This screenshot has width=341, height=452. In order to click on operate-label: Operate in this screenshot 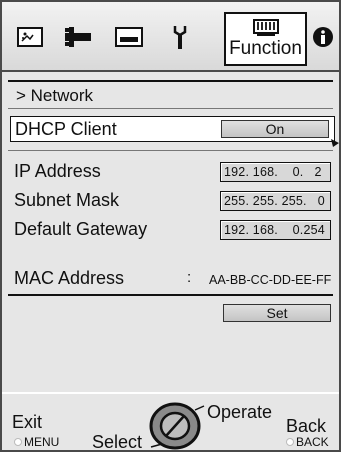, I will do `click(240, 412)`.